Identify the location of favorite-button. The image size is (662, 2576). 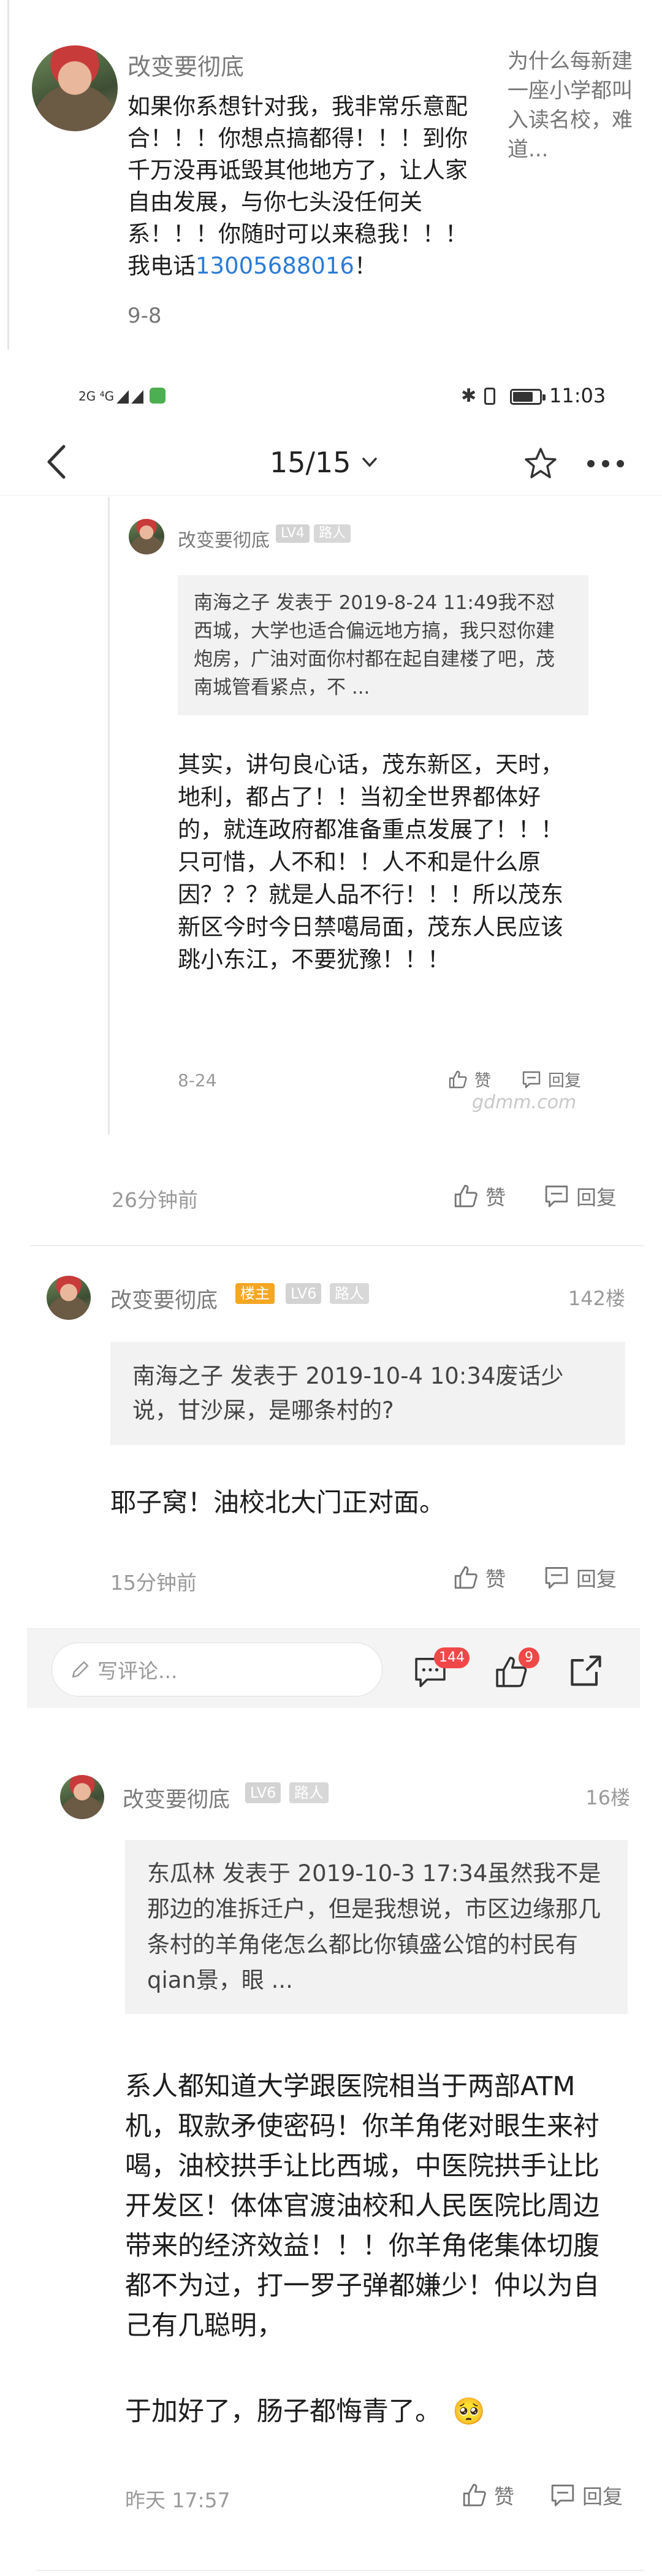
(540, 463).